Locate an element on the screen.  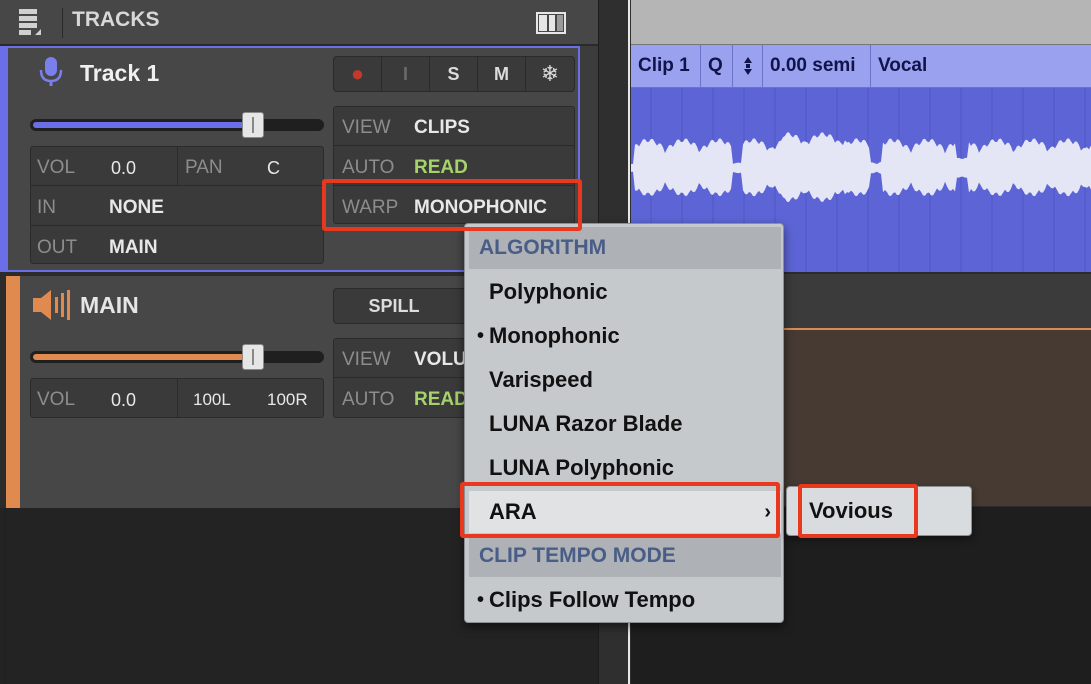
view-select: CLIPS is located at coordinates (442, 128).